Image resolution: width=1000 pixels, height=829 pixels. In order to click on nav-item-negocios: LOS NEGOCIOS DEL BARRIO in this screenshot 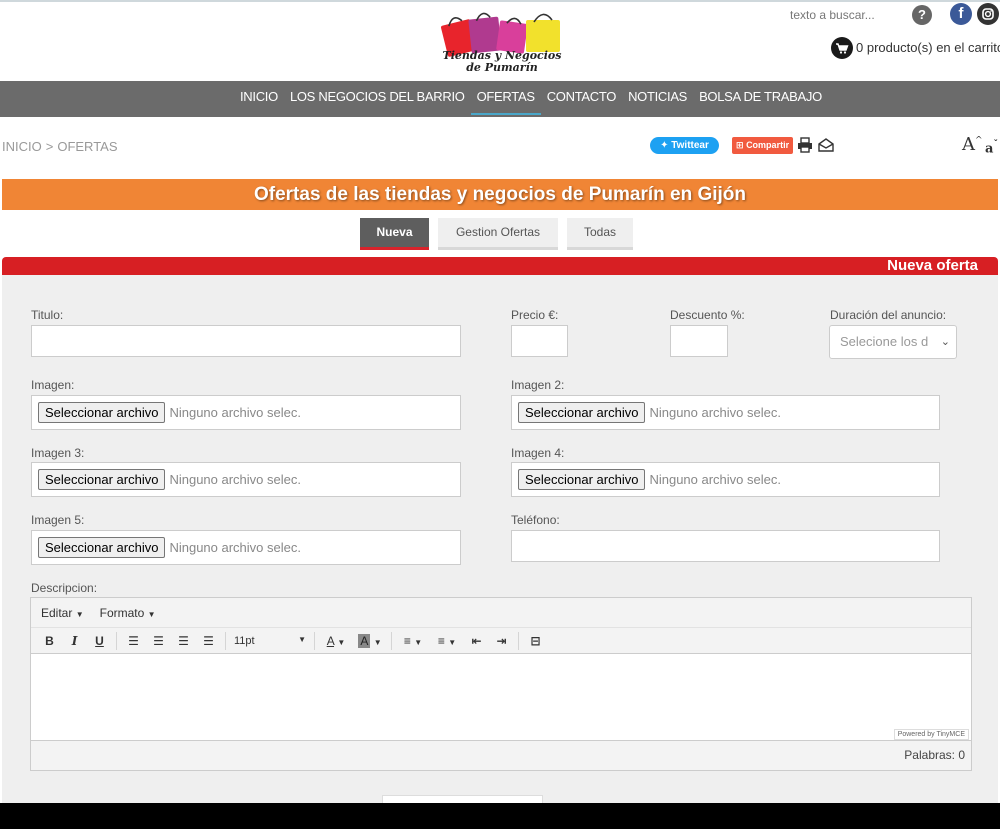, I will do `click(377, 99)`.